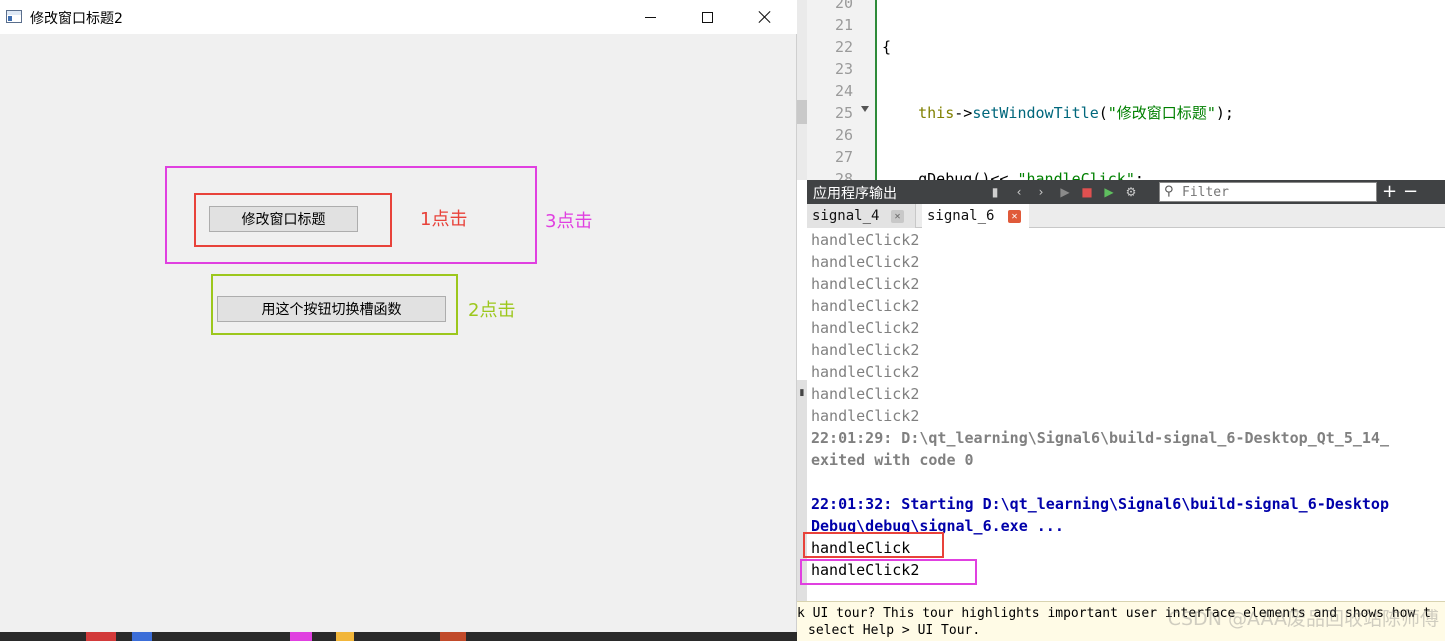 Image resolution: width=1445 pixels, height=641 pixels. What do you see at coordinates (843, 25) in the screenshot?
I see `line-number: 21` at bounding box center [843, 25].